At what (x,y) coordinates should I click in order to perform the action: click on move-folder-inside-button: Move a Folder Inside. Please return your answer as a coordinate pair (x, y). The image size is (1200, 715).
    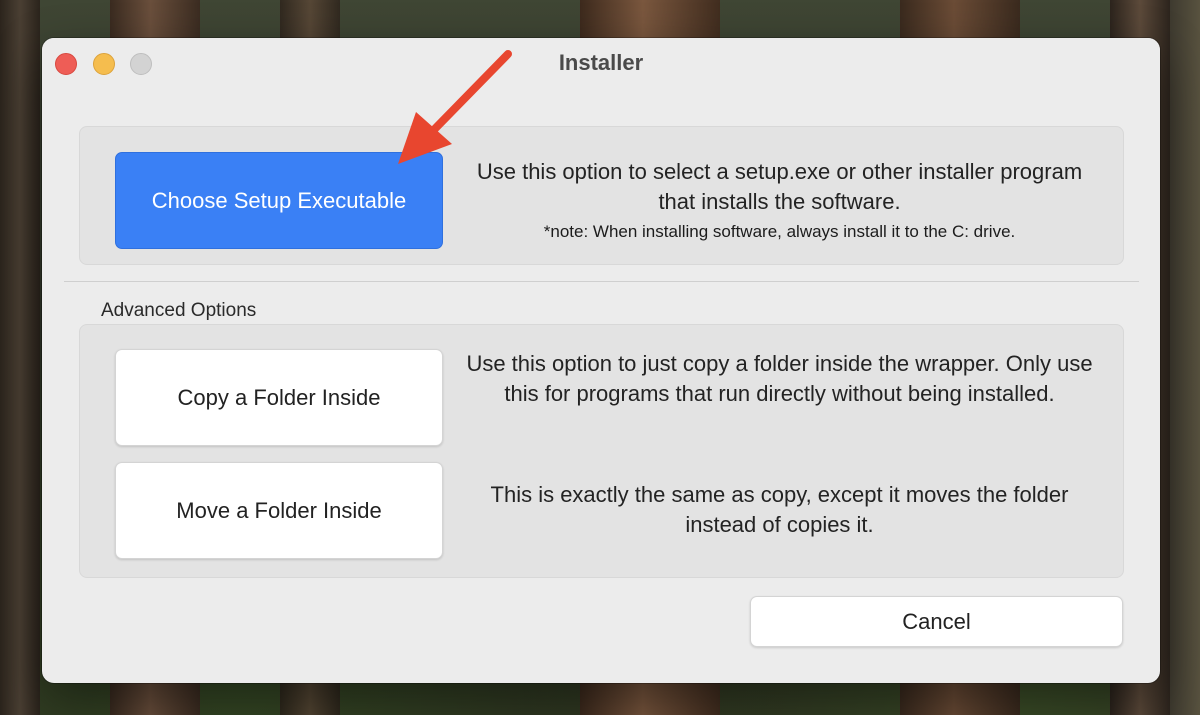
    Looking at the image, I should click on (279, 510).